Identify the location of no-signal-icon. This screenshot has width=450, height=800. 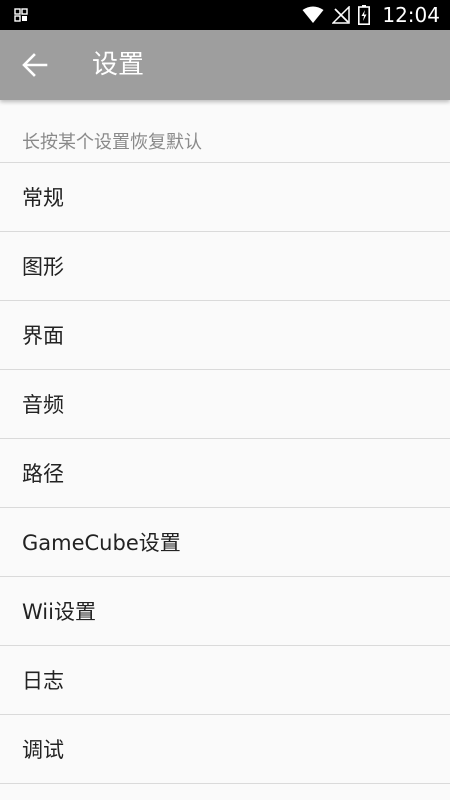
(341, 15).